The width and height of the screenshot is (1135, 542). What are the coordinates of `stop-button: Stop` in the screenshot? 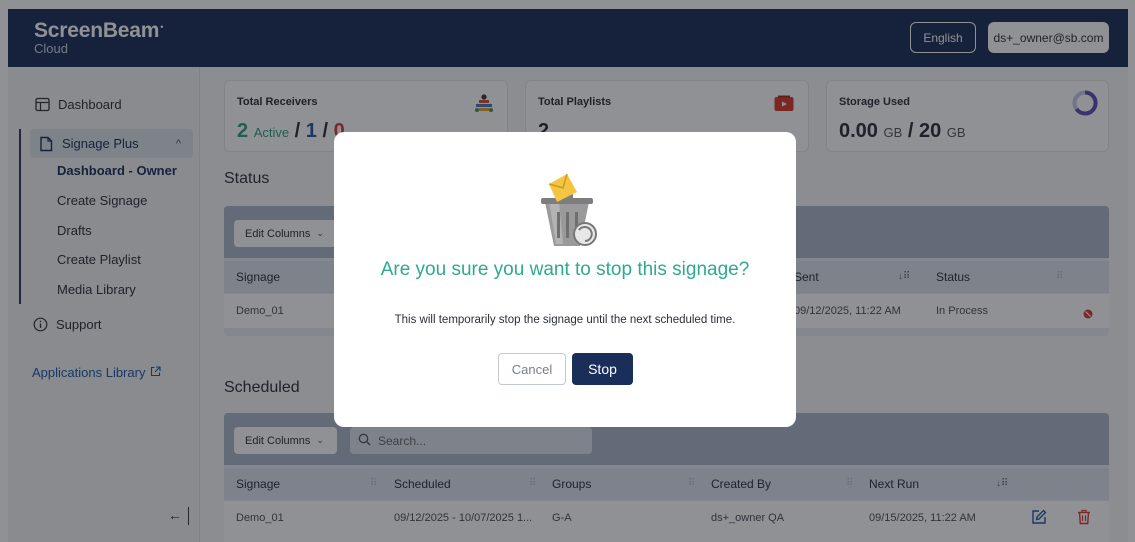 It's located at (602, 369).